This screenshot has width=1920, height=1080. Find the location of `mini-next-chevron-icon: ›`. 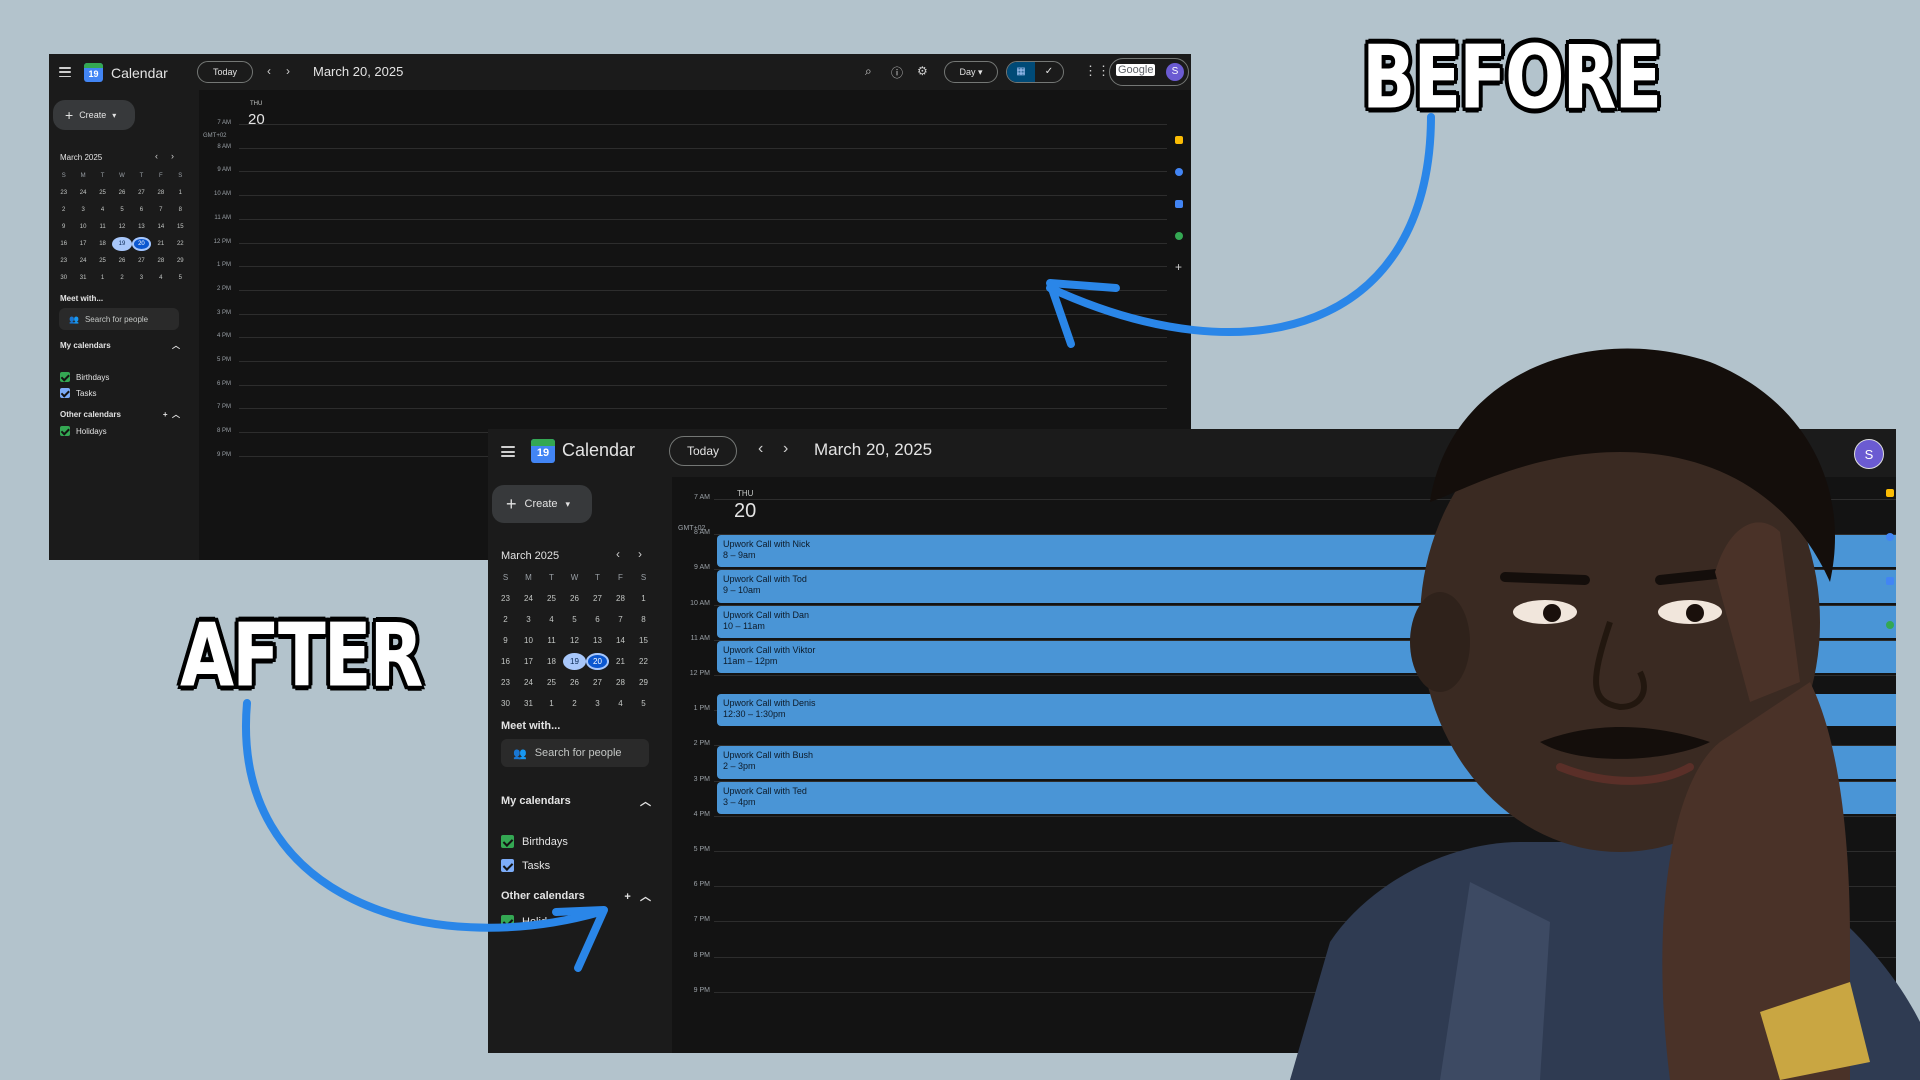

mini-next-chevron-icon: › is located at coordinates (640, 554).